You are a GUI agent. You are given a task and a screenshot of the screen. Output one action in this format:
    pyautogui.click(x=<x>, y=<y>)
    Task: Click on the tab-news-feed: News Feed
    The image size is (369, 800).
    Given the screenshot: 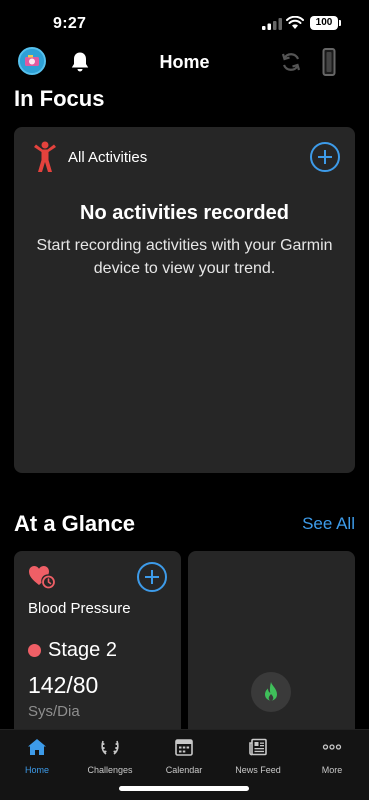 What is the action you would take?
    pyautogui.click(x=258, y=756)
    